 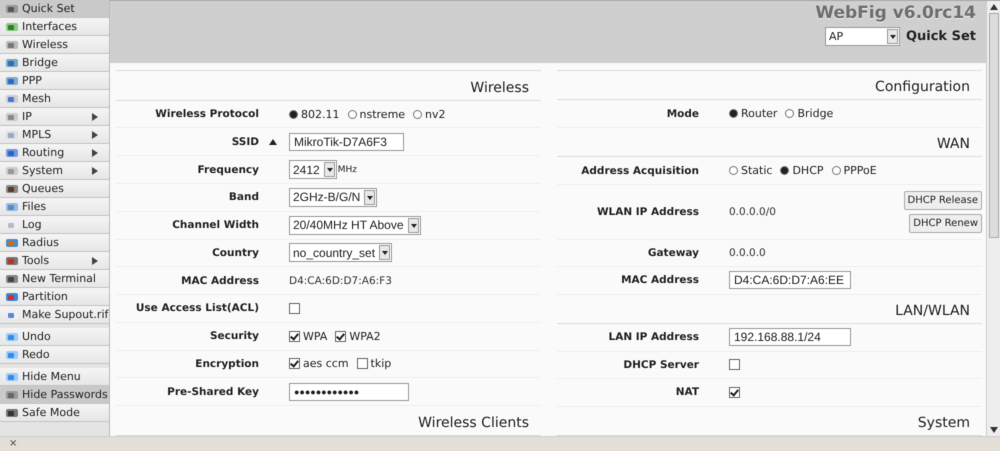 I want to click on field-label: Band, so click(x=243, y=197).